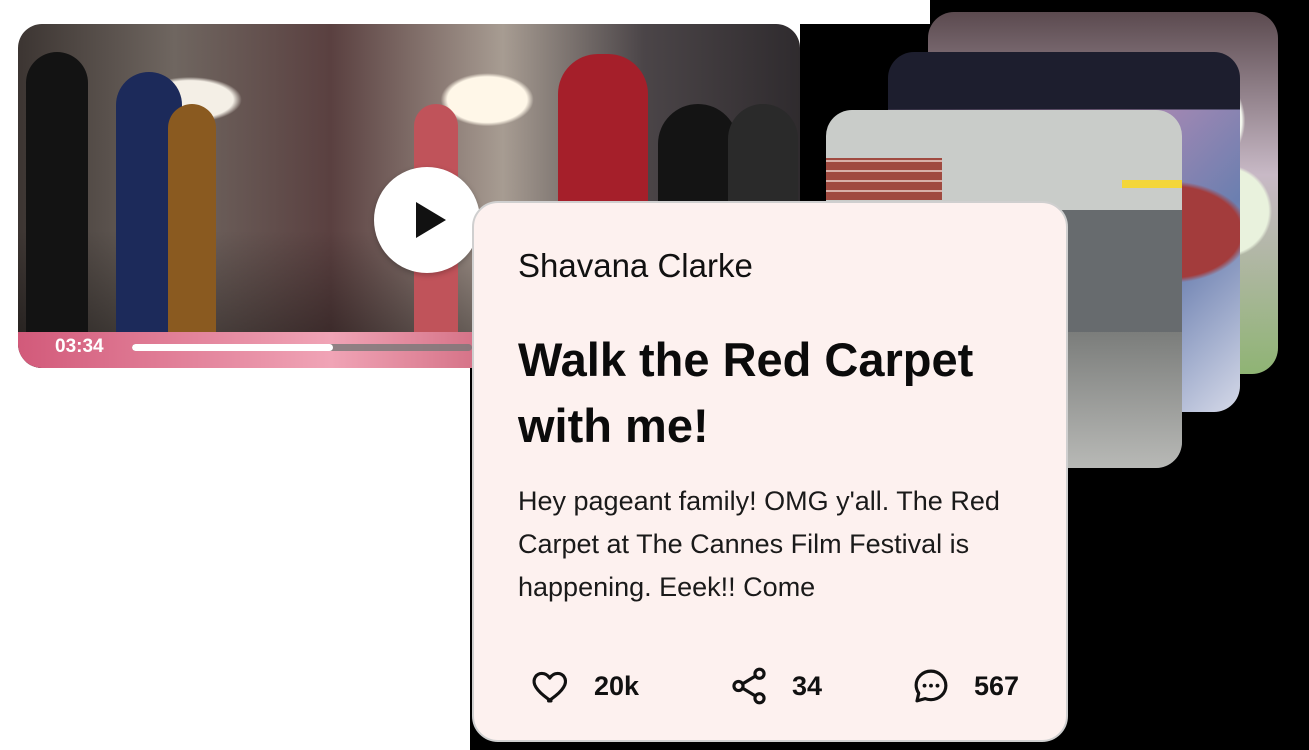 This screenshot has width=1309, height=750. I want to click on comment-button: 567, so click(964, 686).